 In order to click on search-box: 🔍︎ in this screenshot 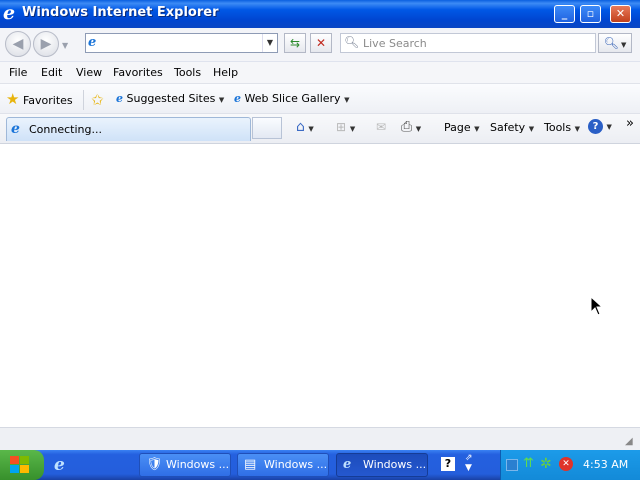, I will do `click(468, 43)`.